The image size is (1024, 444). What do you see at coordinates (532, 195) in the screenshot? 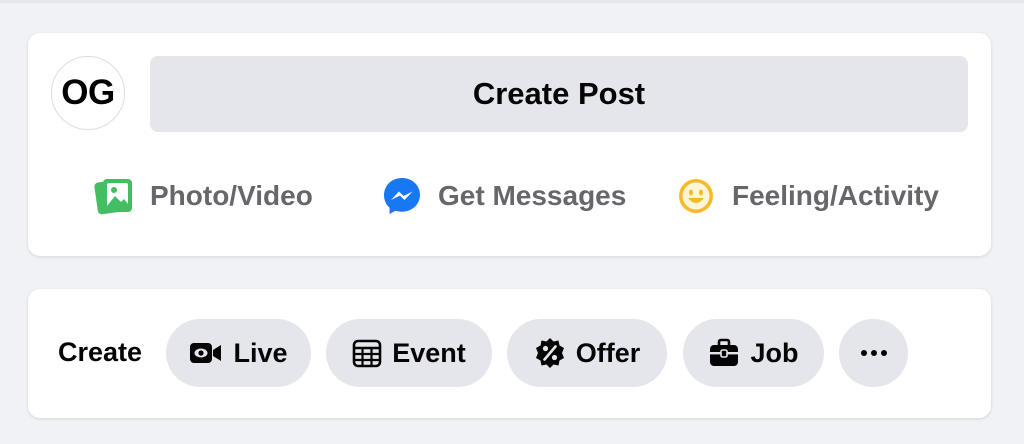
I see `get-messages-label: Get Messages` at bounding box center [532, 195].